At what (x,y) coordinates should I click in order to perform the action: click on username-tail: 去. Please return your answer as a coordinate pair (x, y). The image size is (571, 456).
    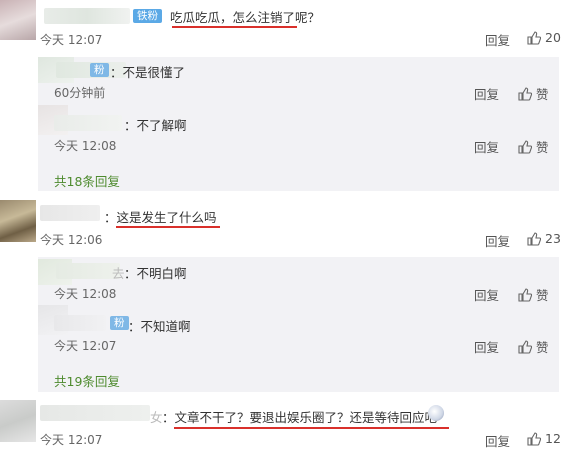
    Looking at the image, I should click on (118, 273).